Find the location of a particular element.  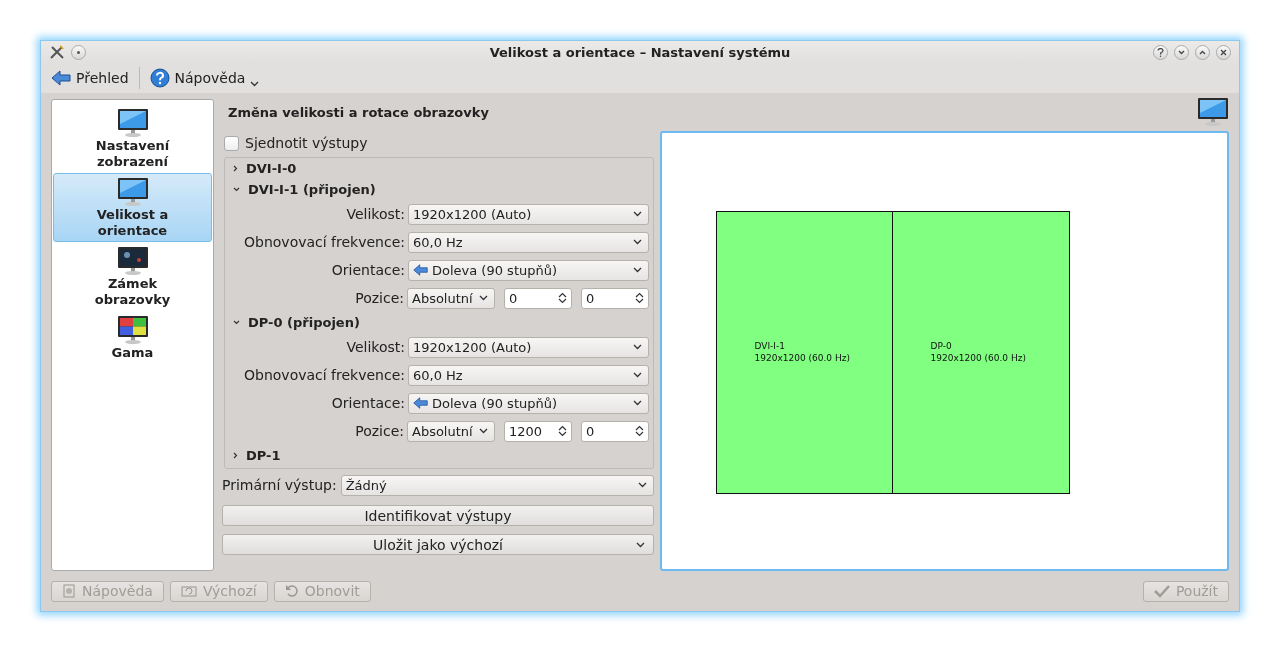

tools-icon is located at coordinates (57, 52).